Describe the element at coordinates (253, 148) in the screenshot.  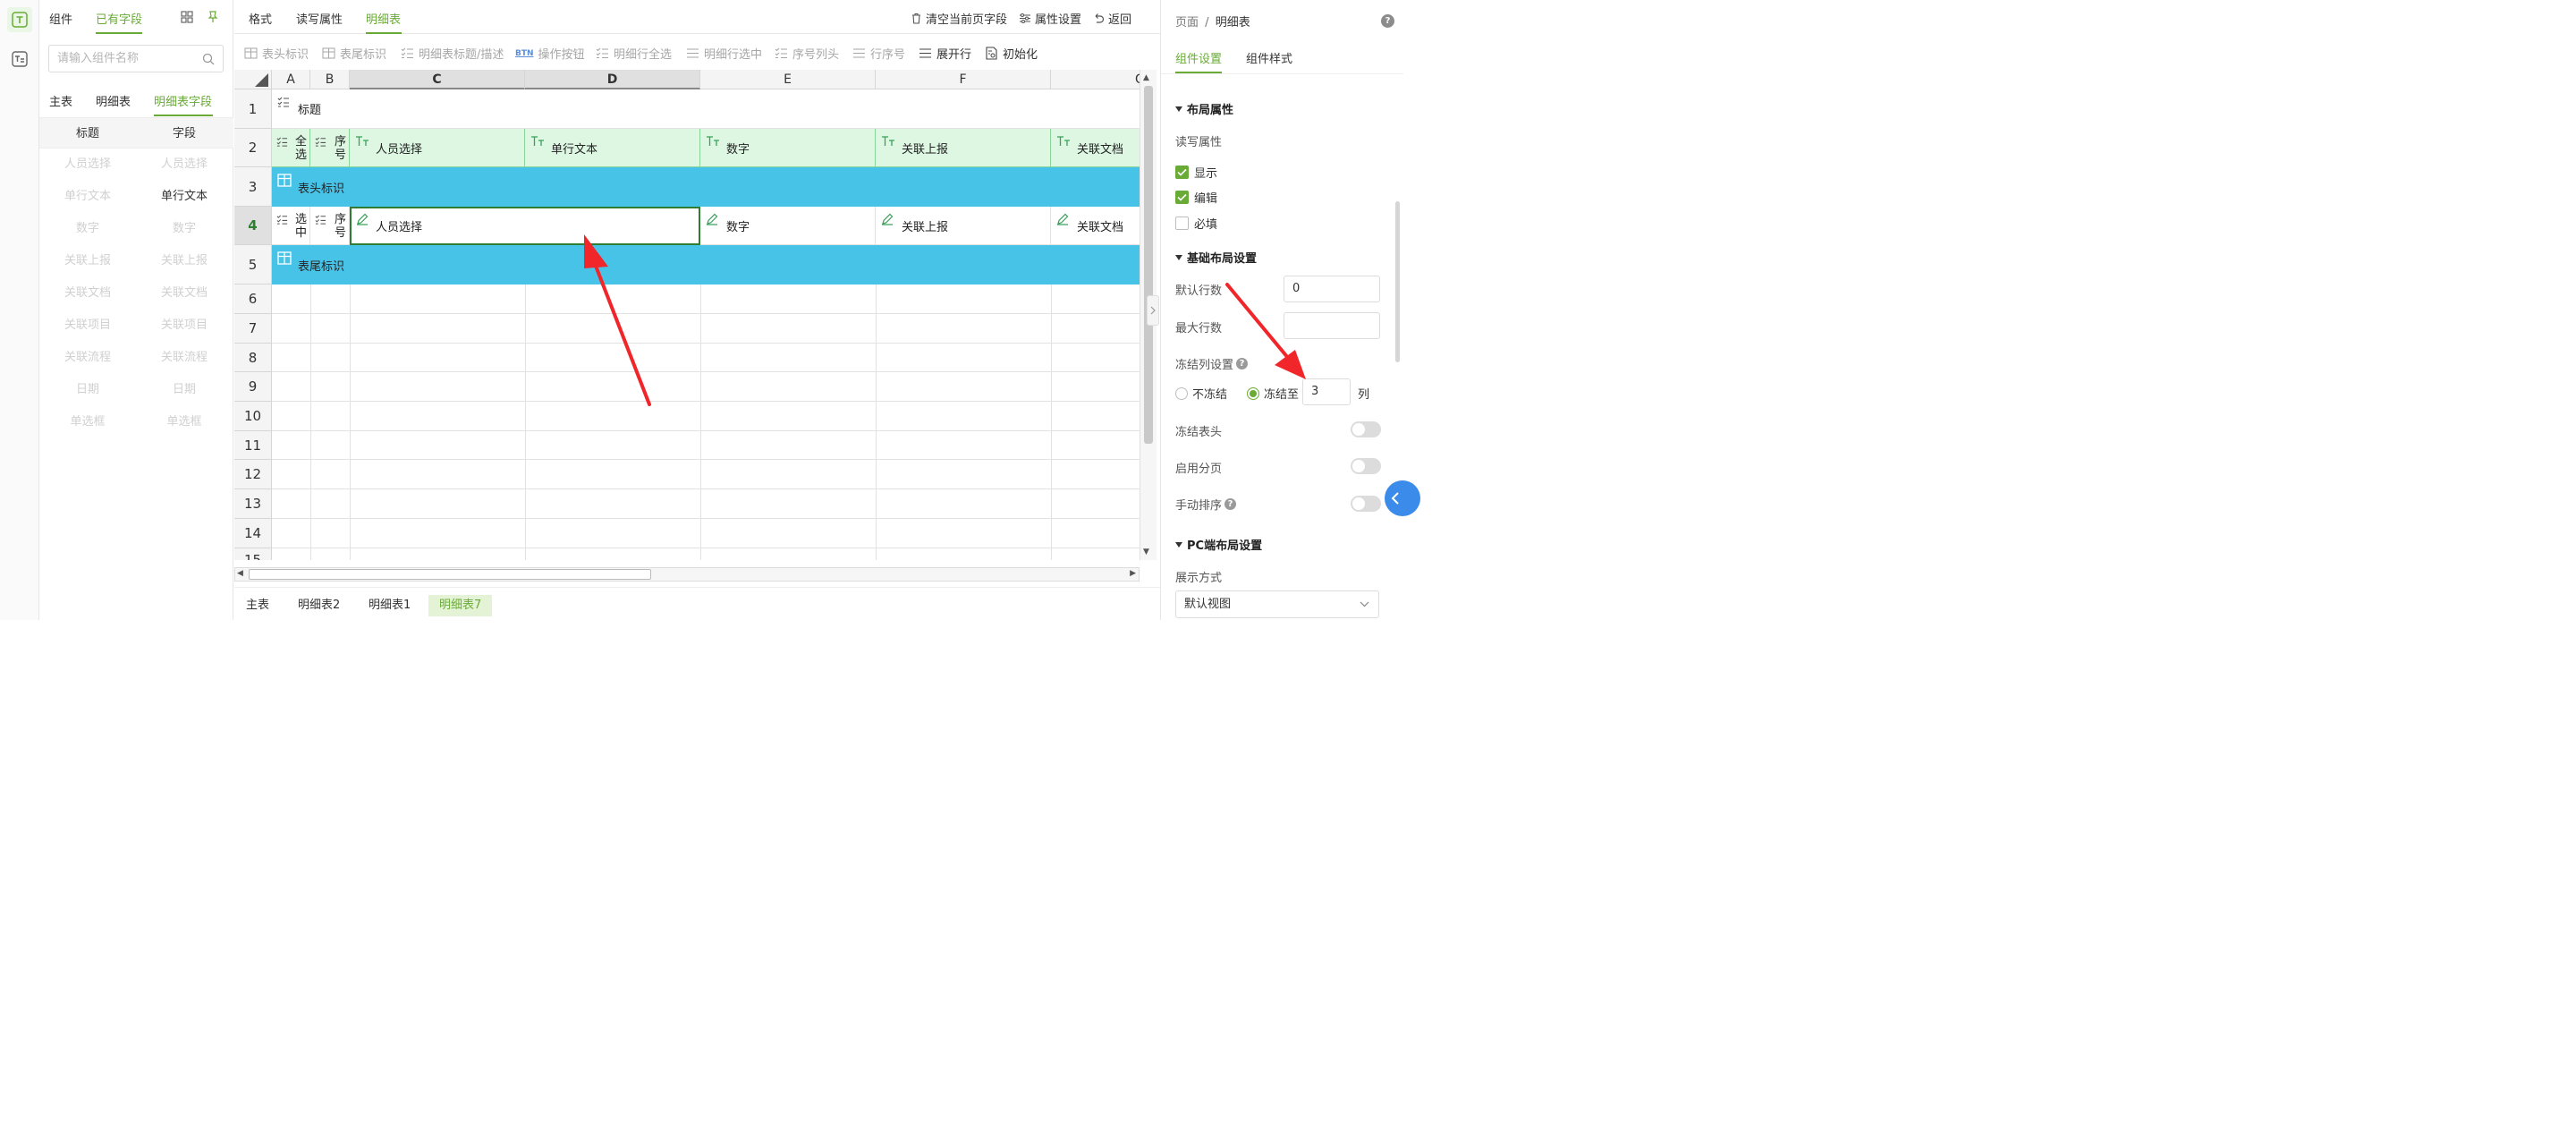
I see `row-header: 2` at that location.